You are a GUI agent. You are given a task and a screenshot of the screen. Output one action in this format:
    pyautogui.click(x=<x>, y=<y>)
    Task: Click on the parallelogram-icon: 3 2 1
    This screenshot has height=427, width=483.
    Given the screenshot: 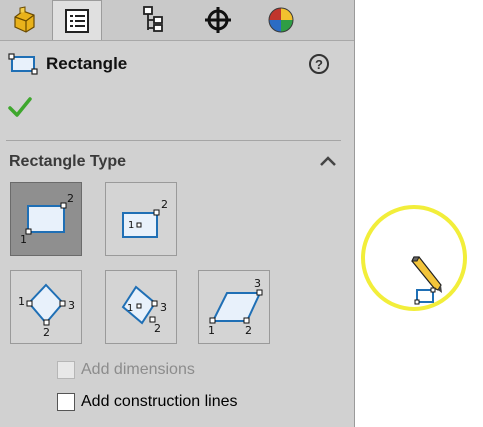 What is the action you would take?
    pyautogui.click(x=235, y=307)
    